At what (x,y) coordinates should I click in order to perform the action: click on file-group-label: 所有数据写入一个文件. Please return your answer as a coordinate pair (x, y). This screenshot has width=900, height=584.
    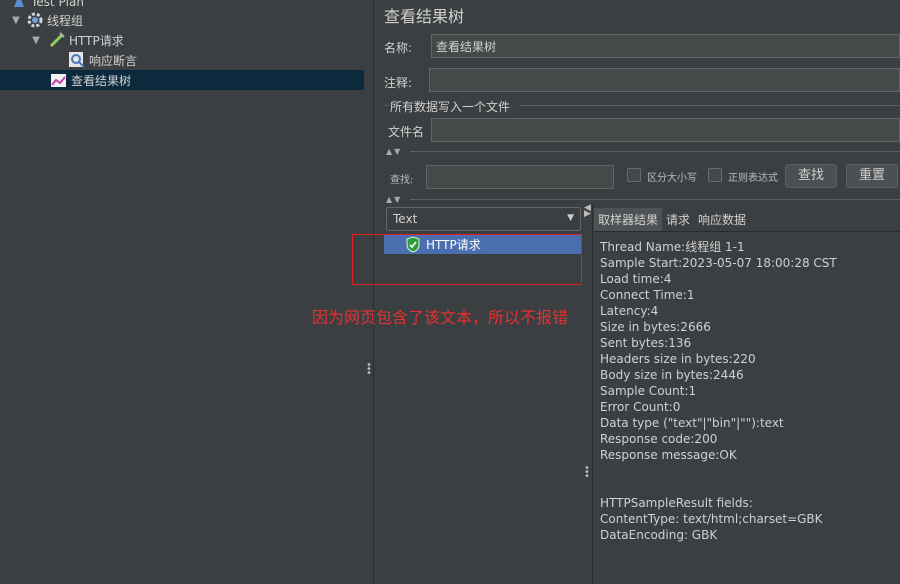
    Looking at the image, I should click on (450, 107).